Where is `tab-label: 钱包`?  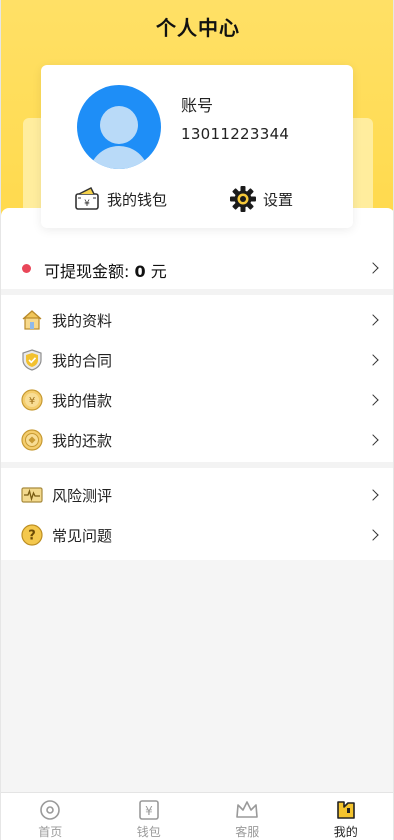 tab-label: 钱包 is located at coordinates (148, 832).